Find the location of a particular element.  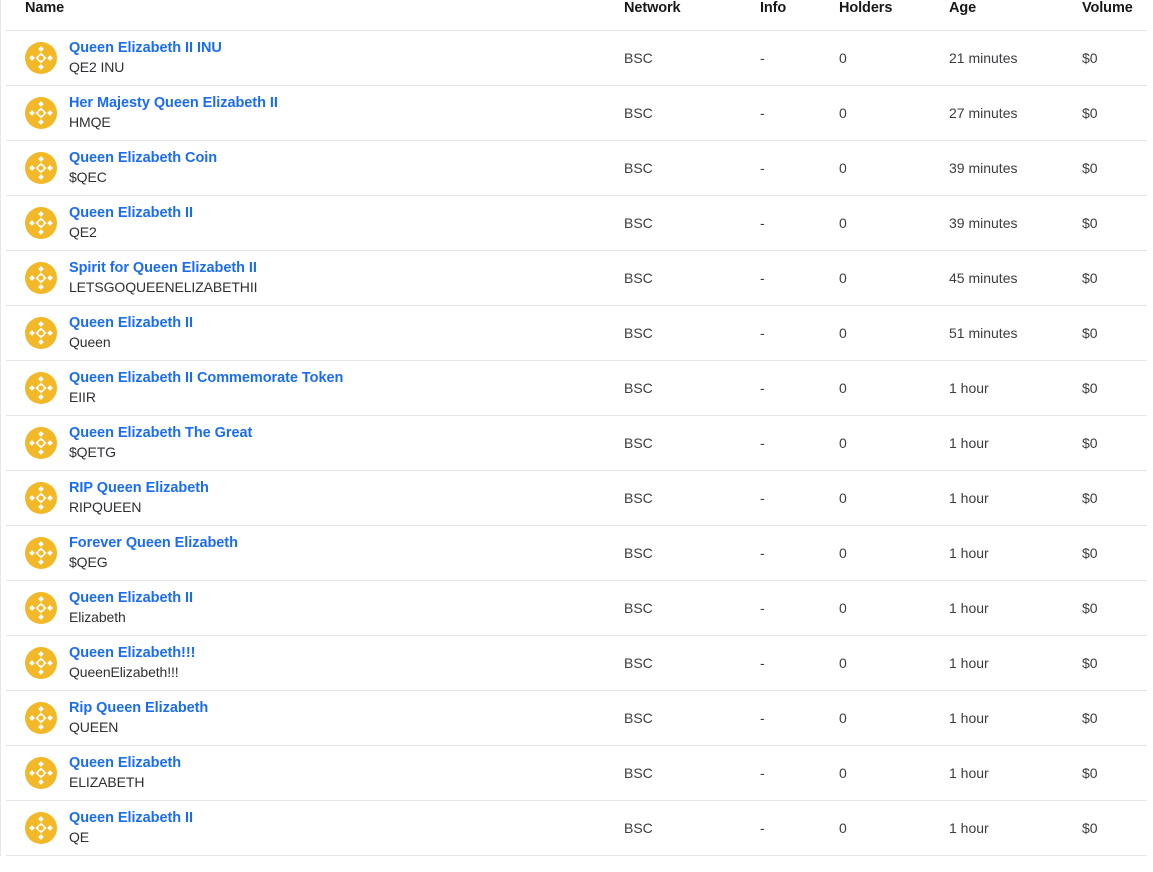

token-identity: RIP Queen Elizabeth RIPQUEEN is located at coordinates (318, 497).